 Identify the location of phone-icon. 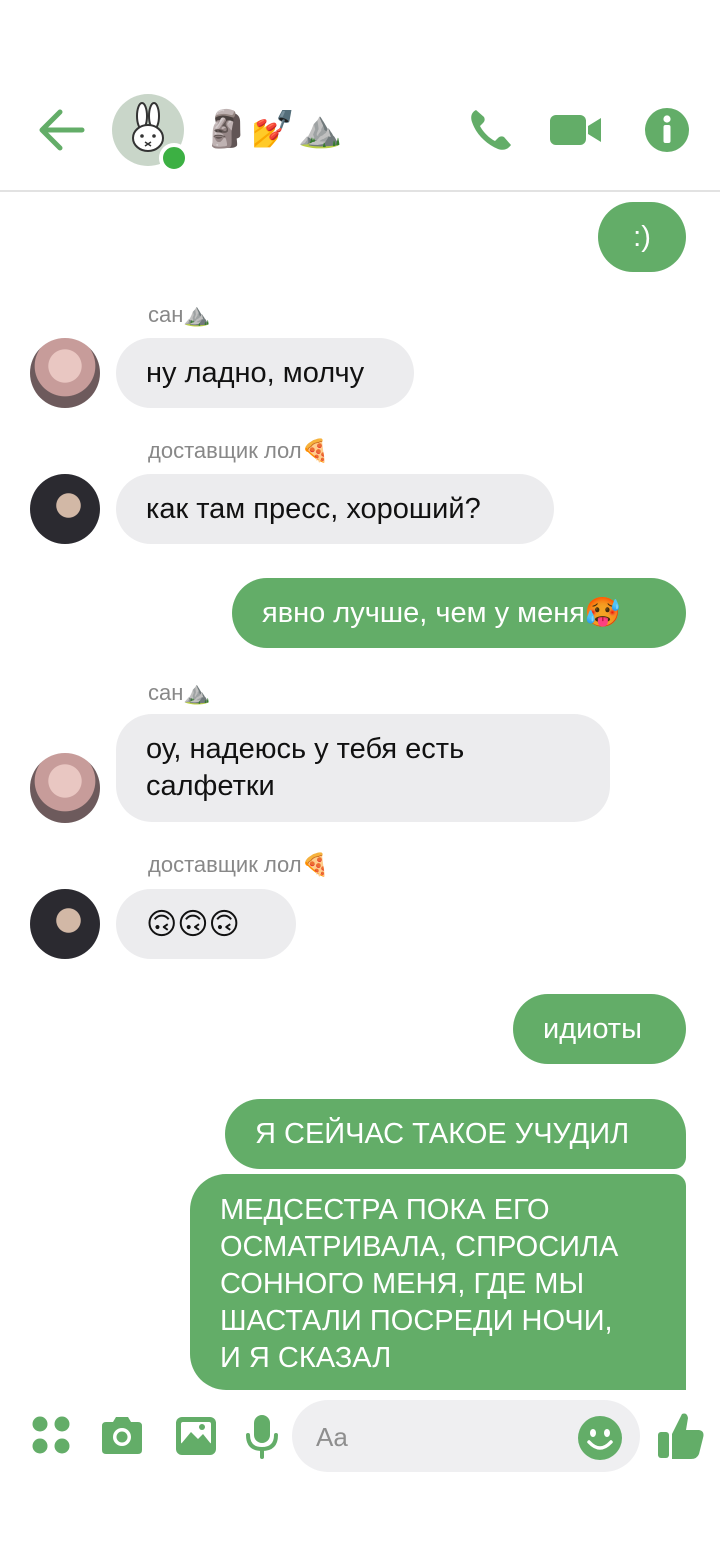
(492, 130).